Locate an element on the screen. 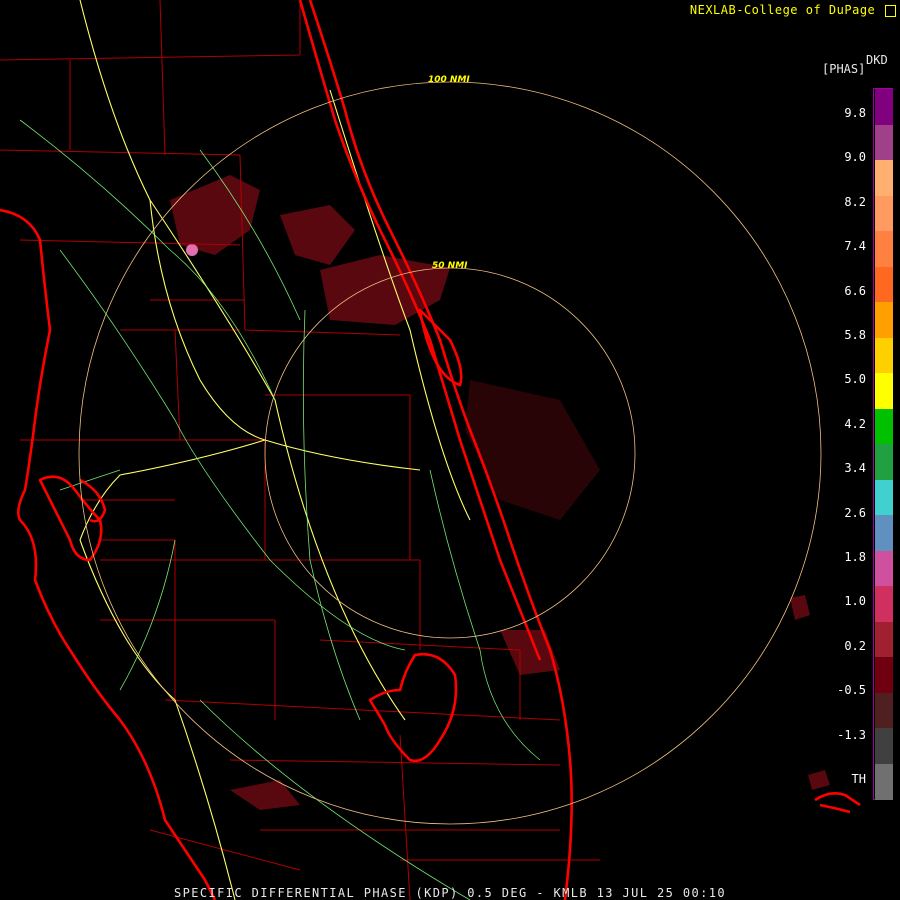 The height and width of the screenshot is (900, 900). color-scale-tick: 6.6 is located at coordinates (855, 290).